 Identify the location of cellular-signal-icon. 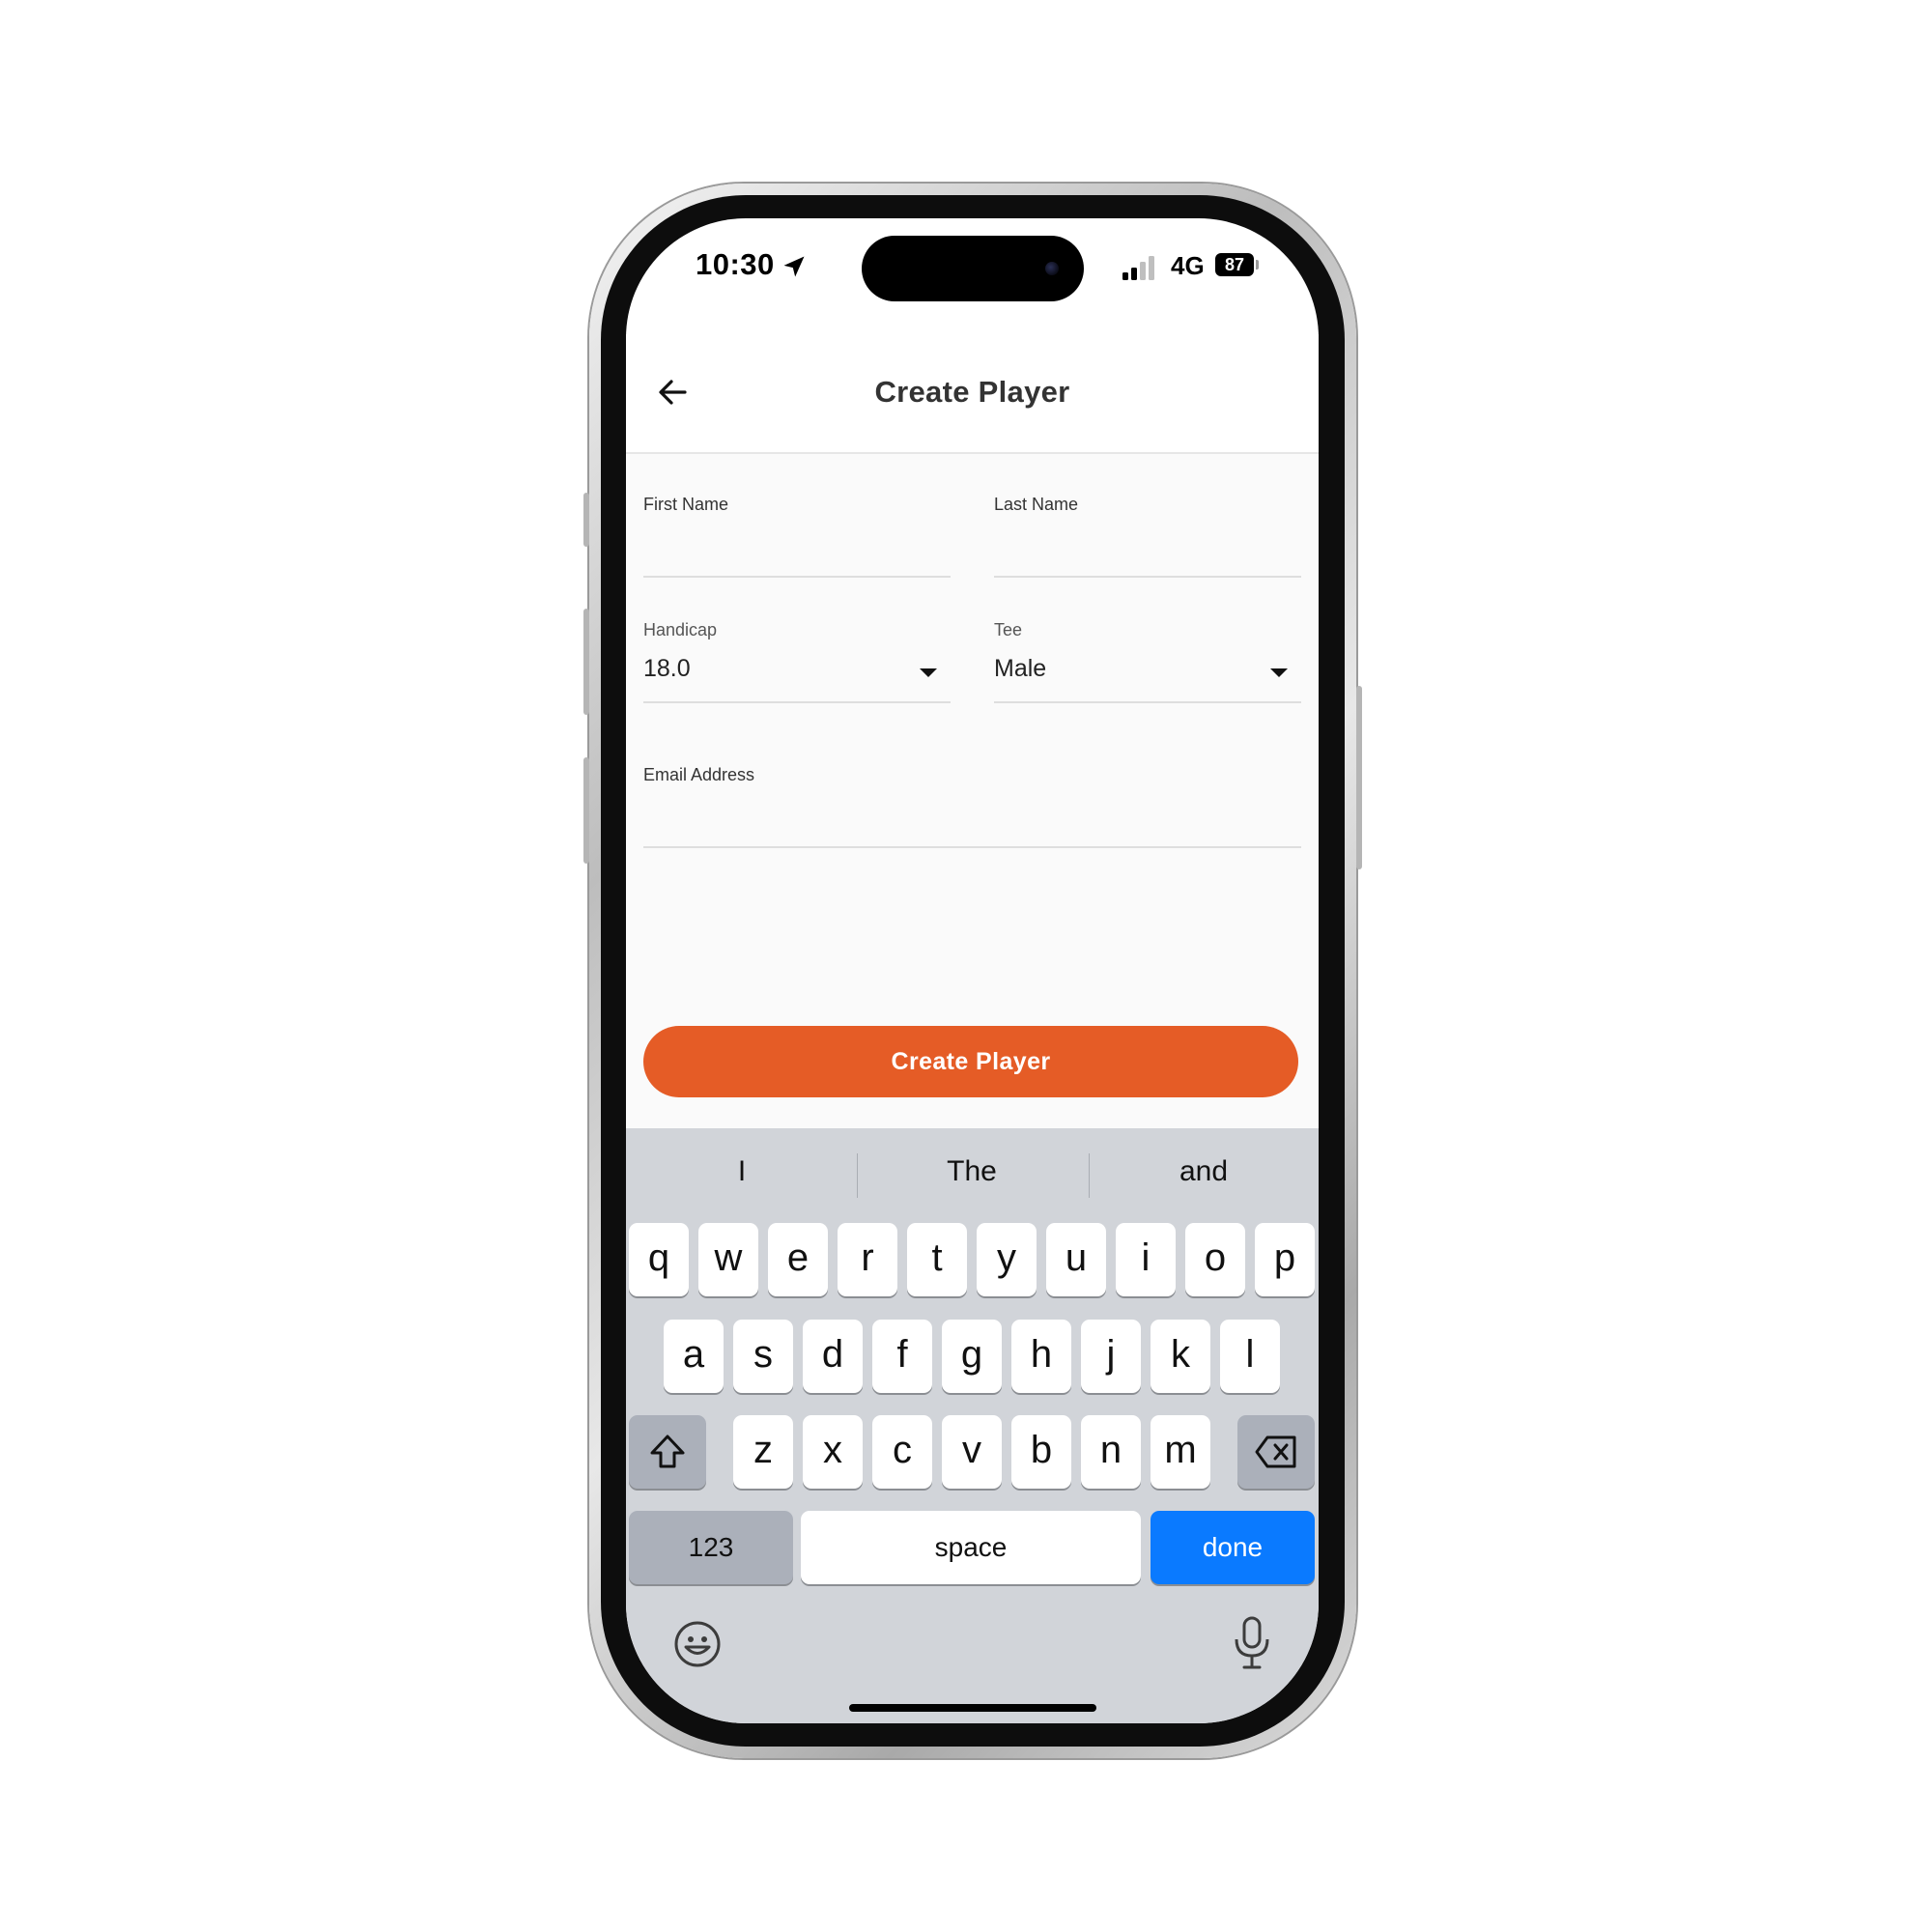
(1138, 268).